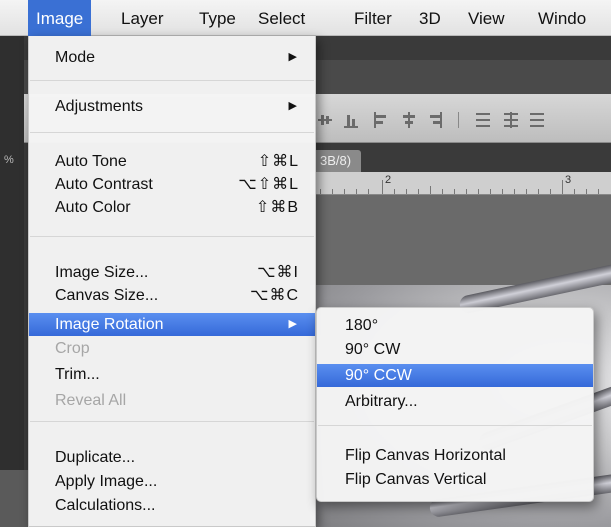  I want to click on submenu-item-180-label: 180°, so click(362, 325).